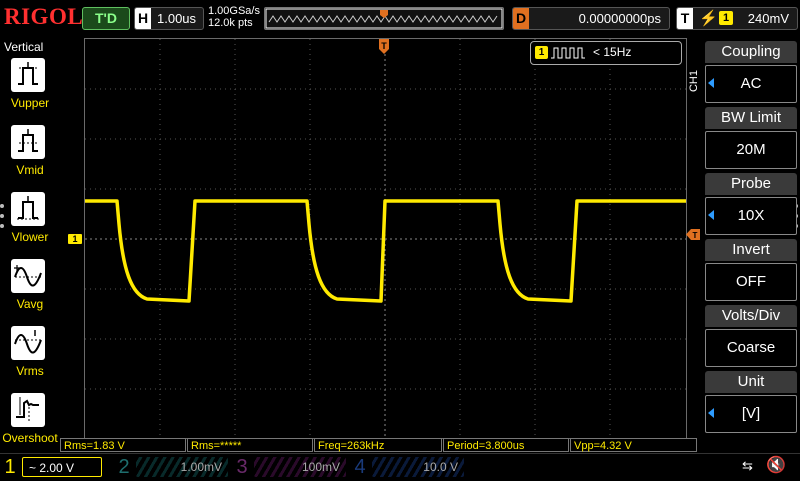  I want to click on menu-bw-limit: BW Limit 20M, so click(751, 139).